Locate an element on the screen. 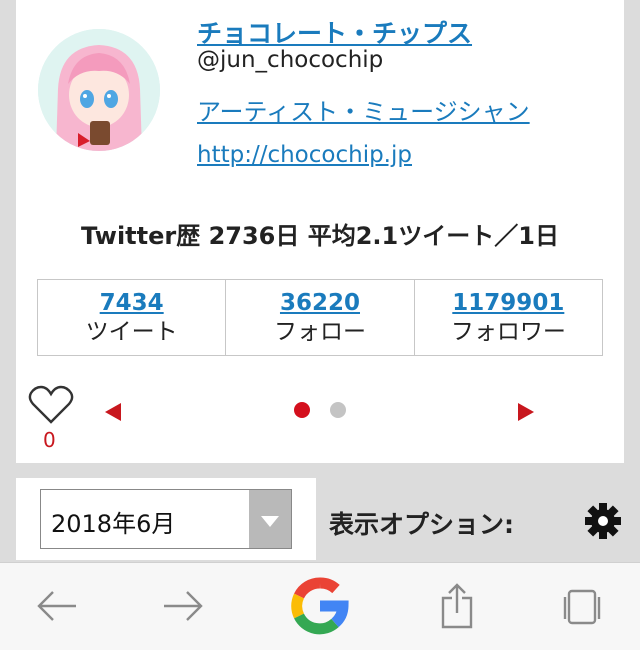 The image size is (640, 650). google-logo-icon is located at coordinates (320, 606).